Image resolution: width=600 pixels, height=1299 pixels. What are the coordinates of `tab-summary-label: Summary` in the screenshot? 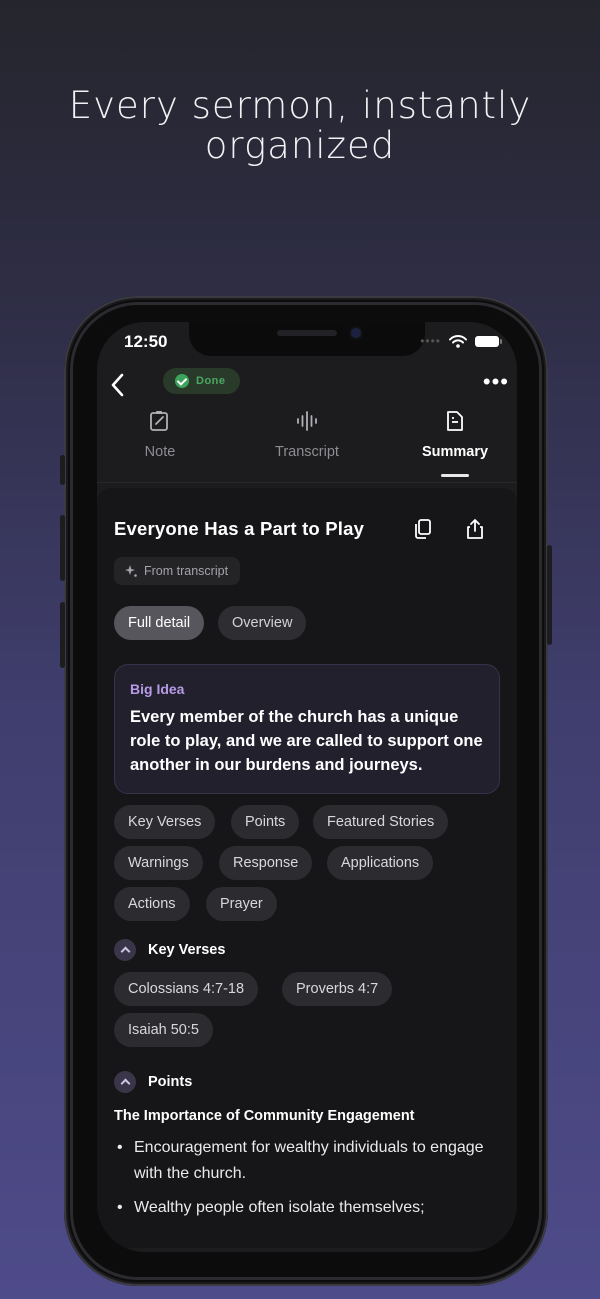 It's located at (455, 452).